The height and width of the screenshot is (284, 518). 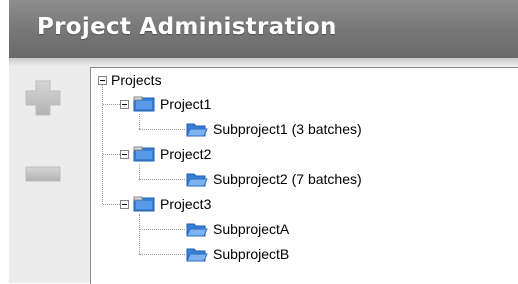 I want to click on tree-node-project: Project2, so click(x=165, y=154).